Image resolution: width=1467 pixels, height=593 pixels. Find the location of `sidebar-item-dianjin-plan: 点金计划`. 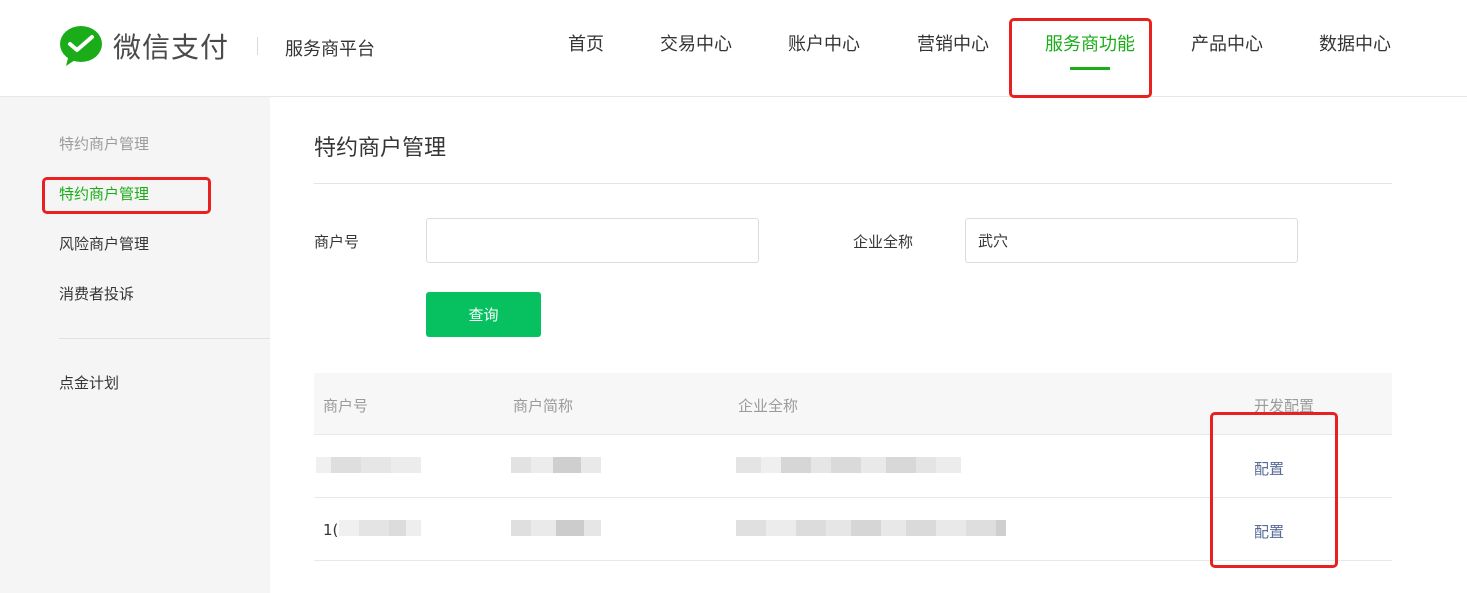

sidebar-item-dianjin-plan: 点金计划 is located at coordinates (89, 382).